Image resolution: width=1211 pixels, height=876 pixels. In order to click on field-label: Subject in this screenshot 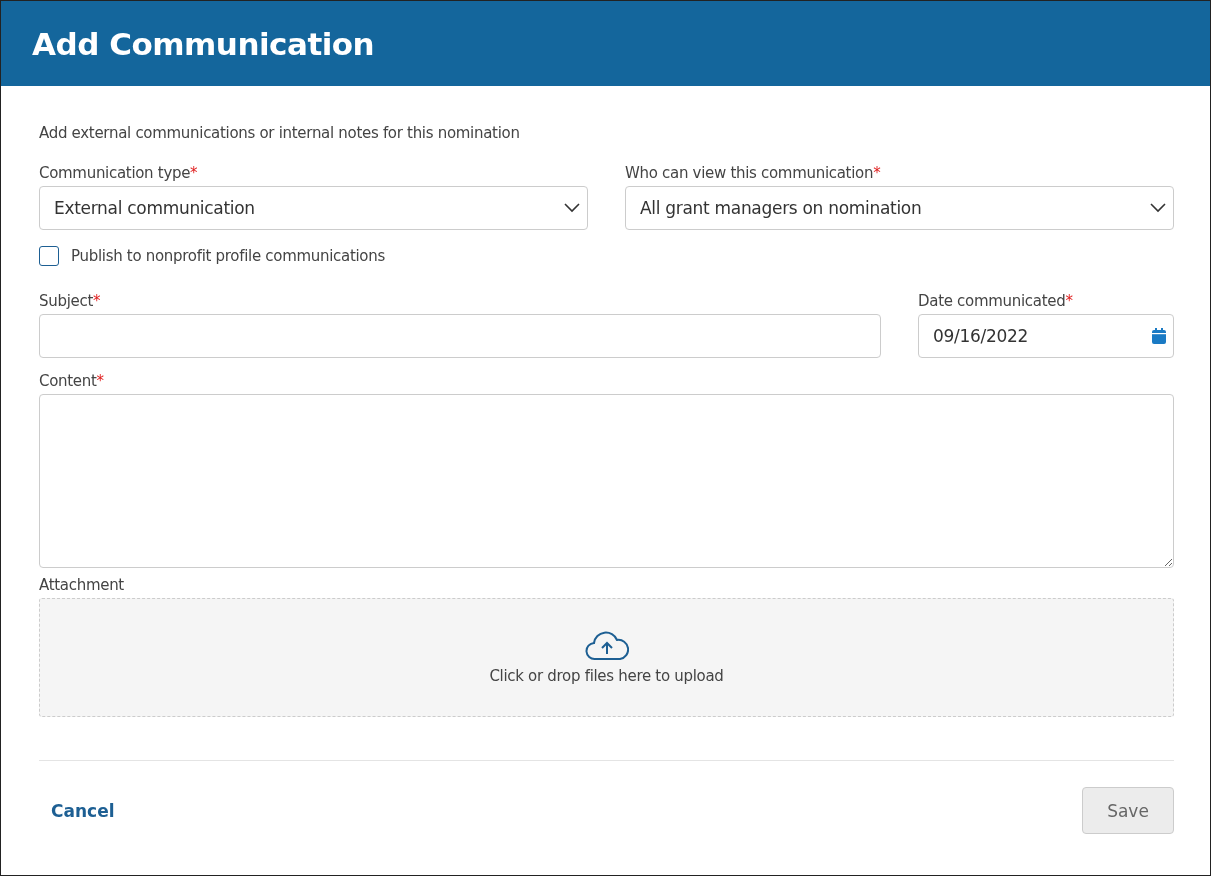, I will do `click(66, 301)`.